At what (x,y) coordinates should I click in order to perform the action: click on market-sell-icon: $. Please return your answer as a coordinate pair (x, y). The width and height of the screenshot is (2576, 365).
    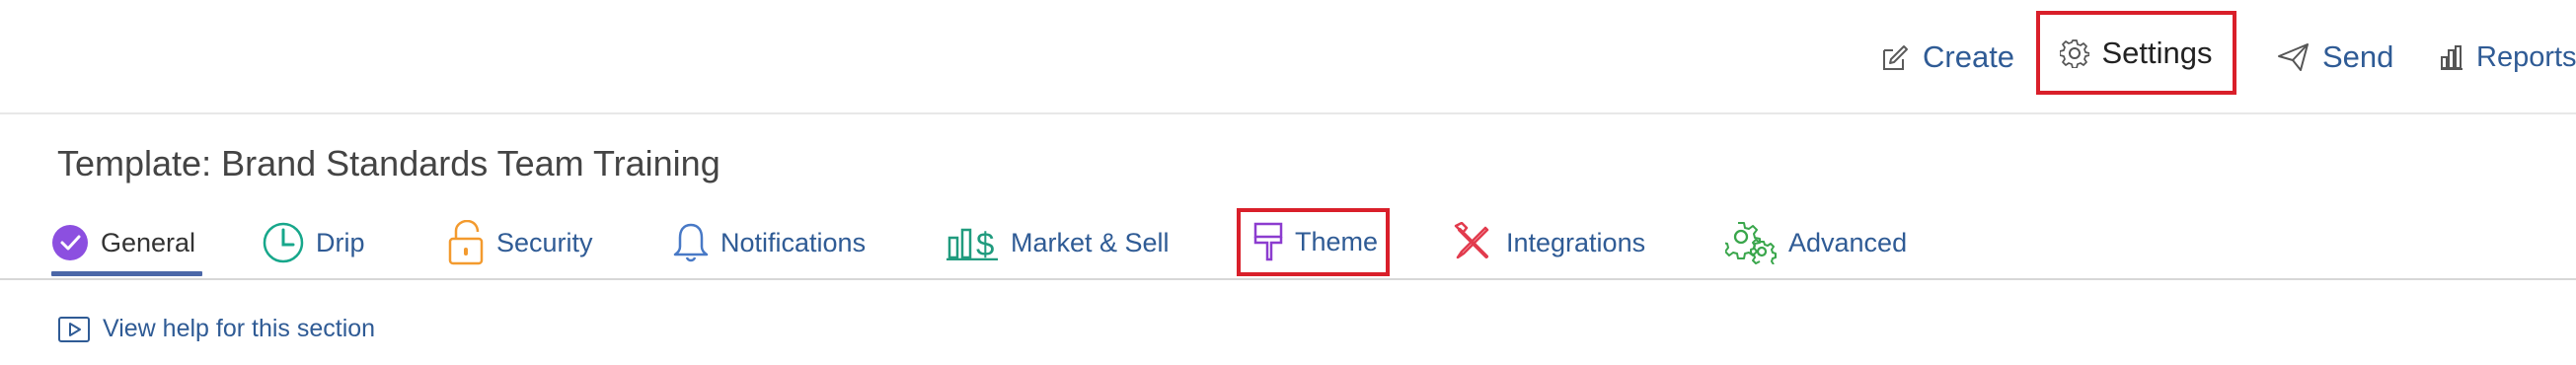
    Looking at the image, I should click on (972, 242).